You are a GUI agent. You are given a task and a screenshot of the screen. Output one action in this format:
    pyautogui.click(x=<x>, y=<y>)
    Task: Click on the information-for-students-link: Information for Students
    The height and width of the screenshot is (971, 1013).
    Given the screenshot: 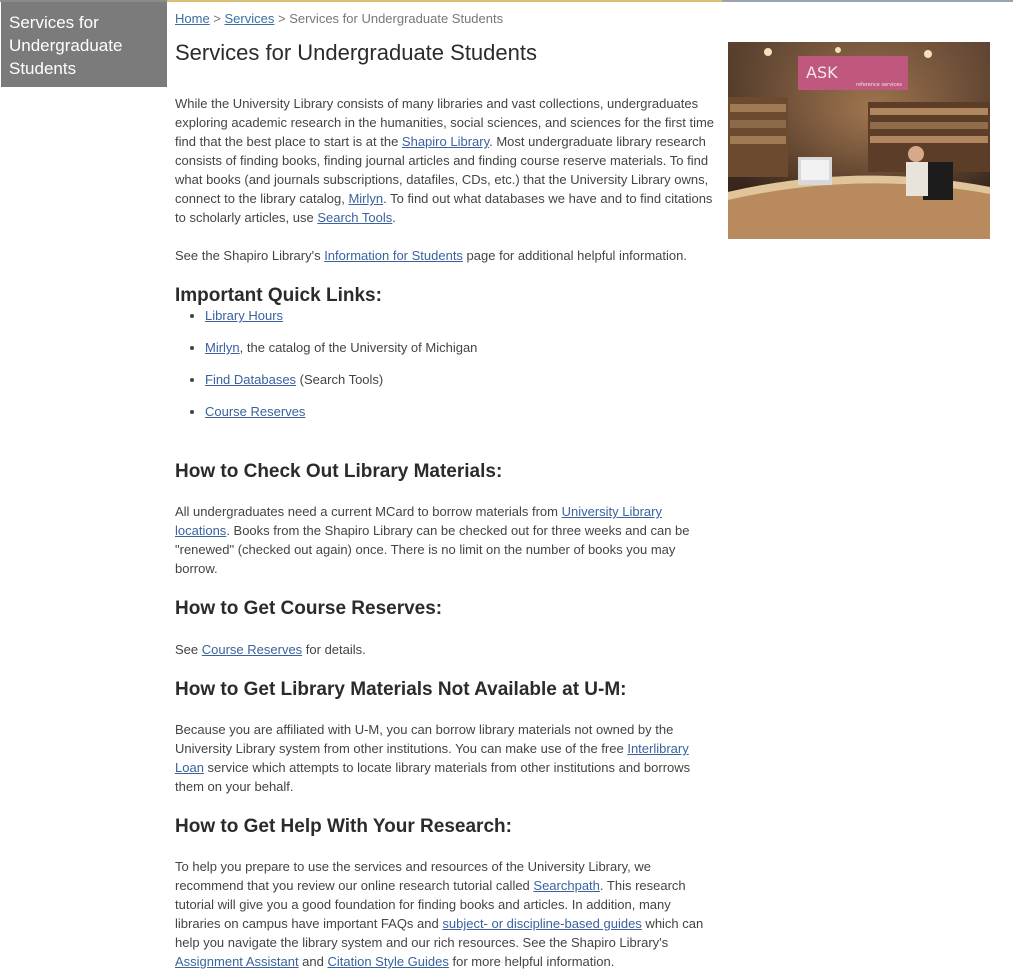 What is the action you would take?
    pyautogui.click(x=393, y=255)
    